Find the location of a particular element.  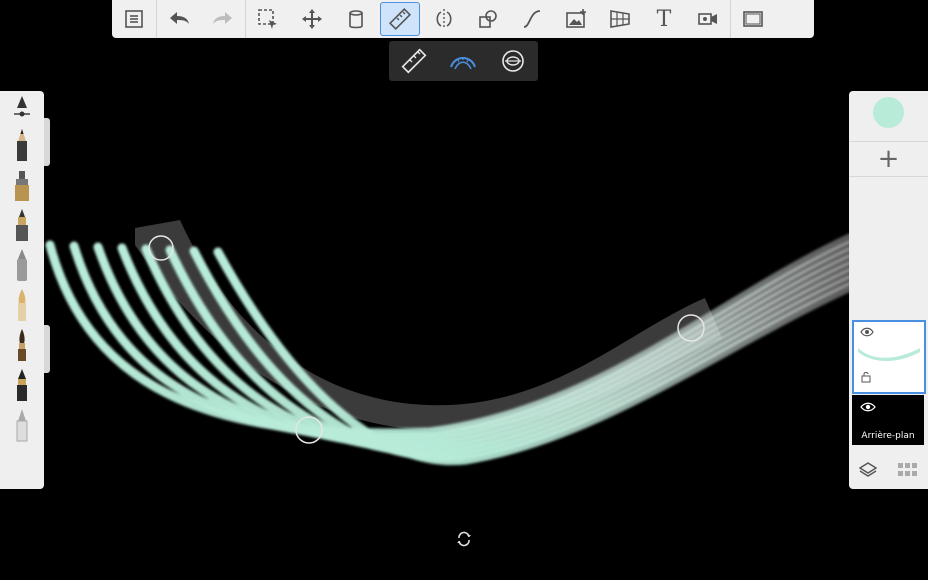

add-layer-button: + is located at coordinates (888, 159).